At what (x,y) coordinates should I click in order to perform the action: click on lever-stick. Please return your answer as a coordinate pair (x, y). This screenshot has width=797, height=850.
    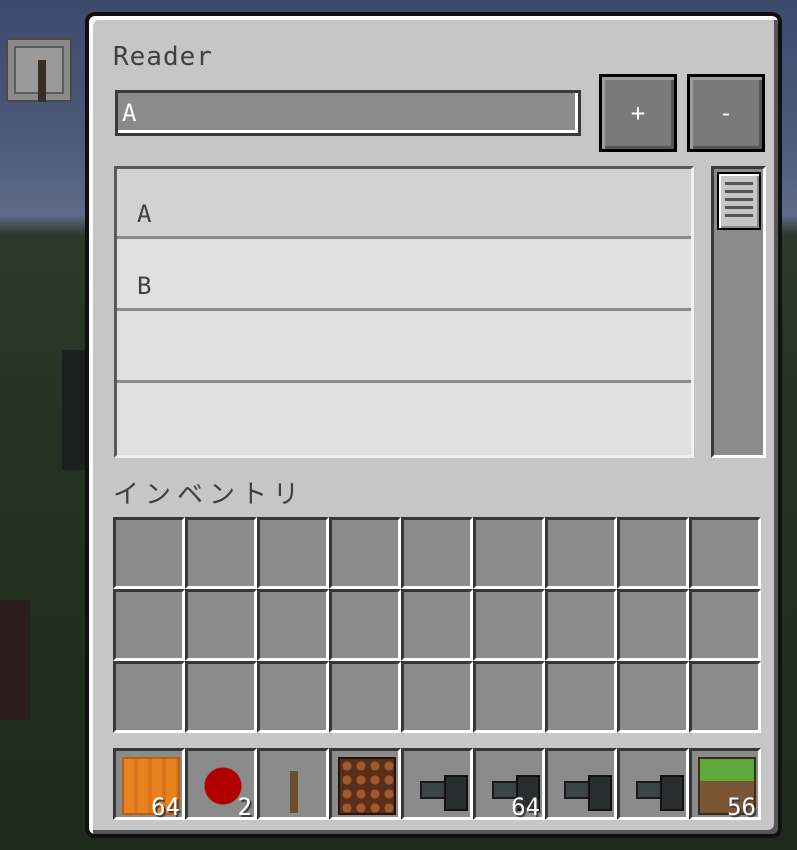
    Looking at the image, I should click on (42, 81).